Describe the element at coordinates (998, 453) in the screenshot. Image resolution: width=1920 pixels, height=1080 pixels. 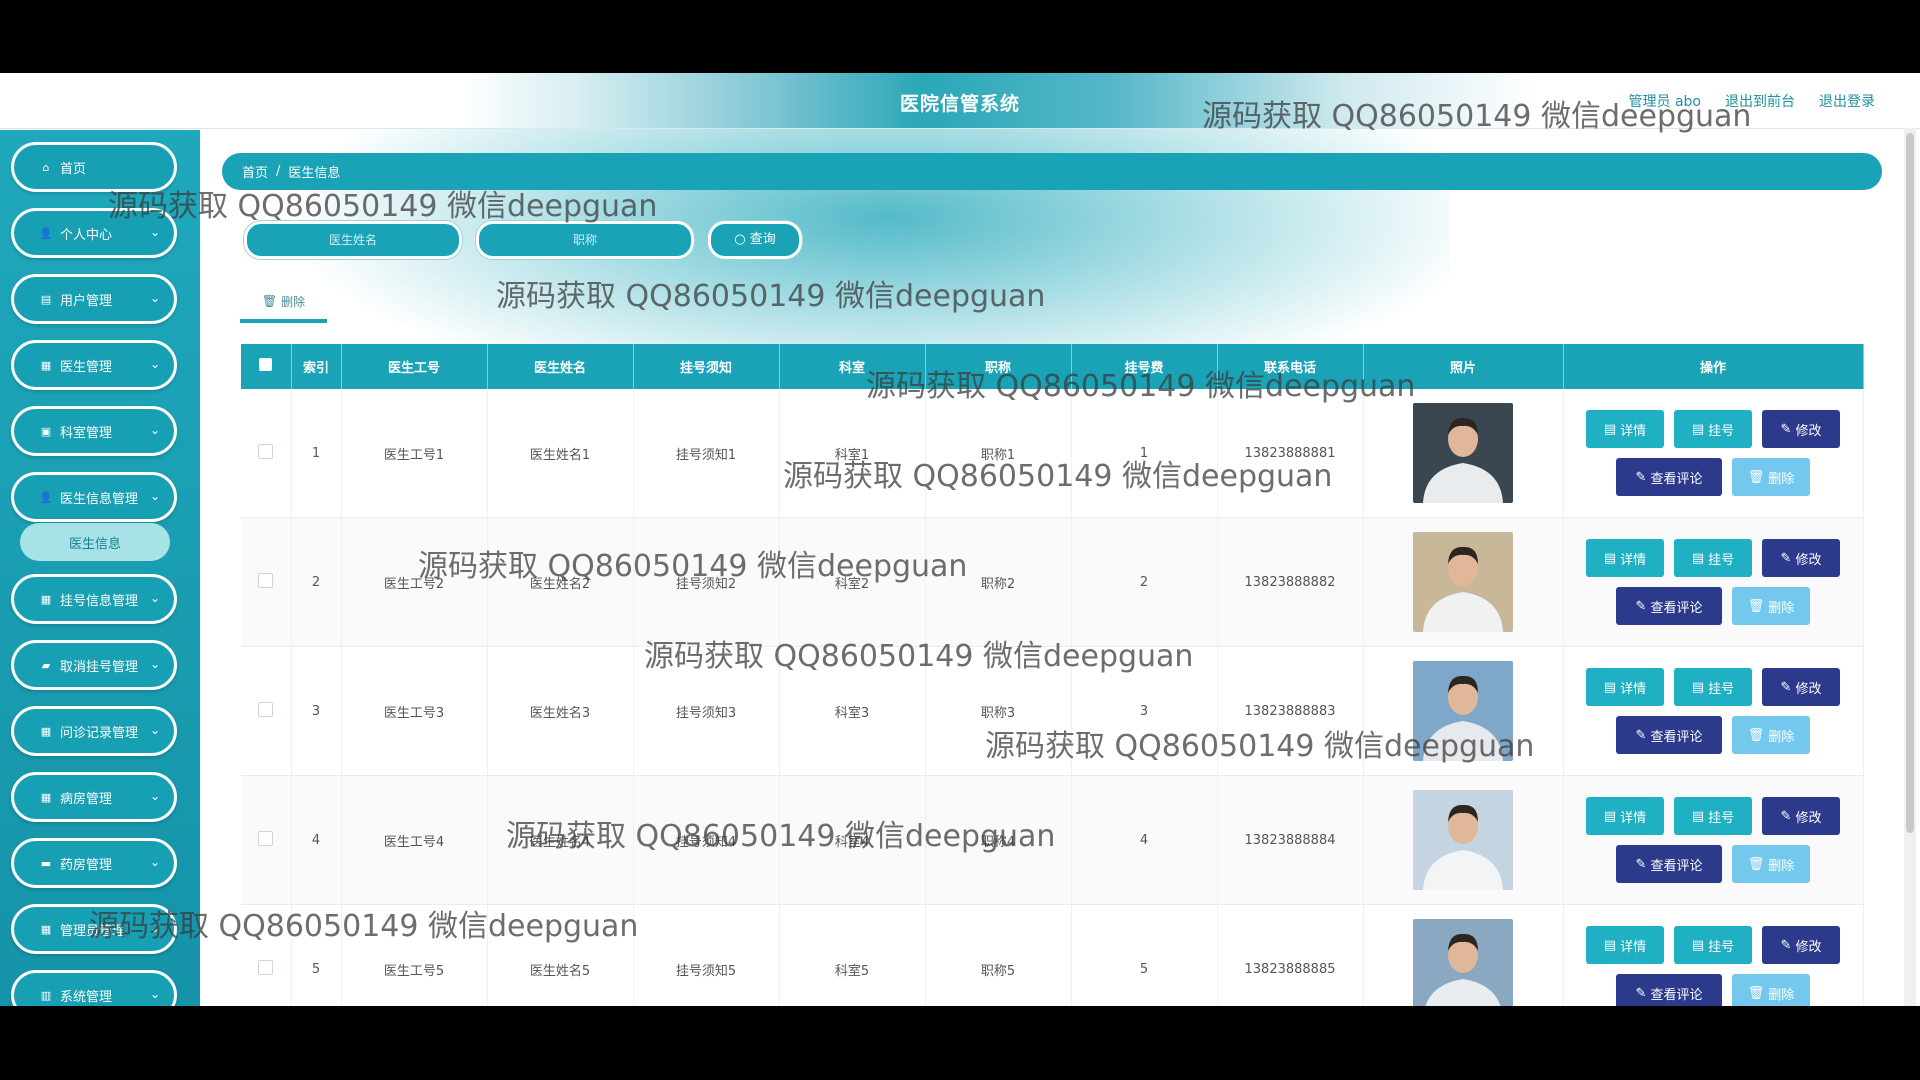
I see `cell-title: 职称1` at that location.